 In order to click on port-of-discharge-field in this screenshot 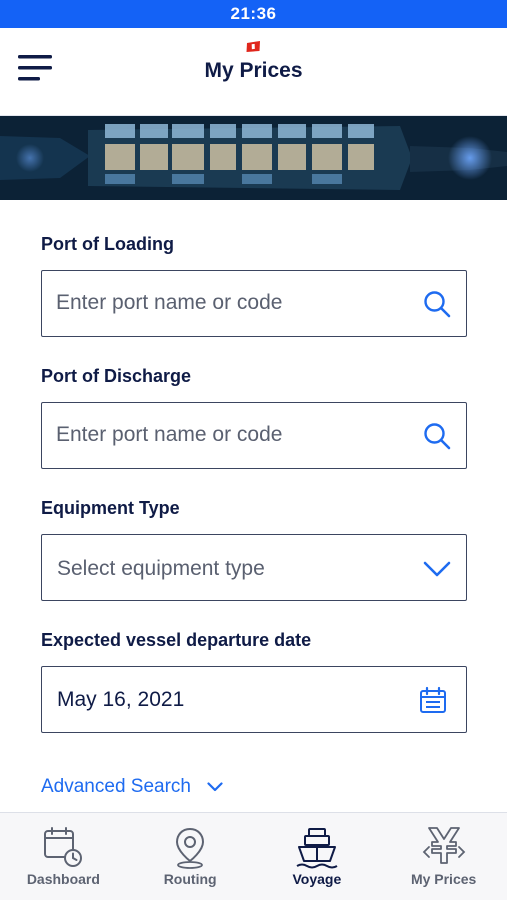, I will do `click(254, 435)`.